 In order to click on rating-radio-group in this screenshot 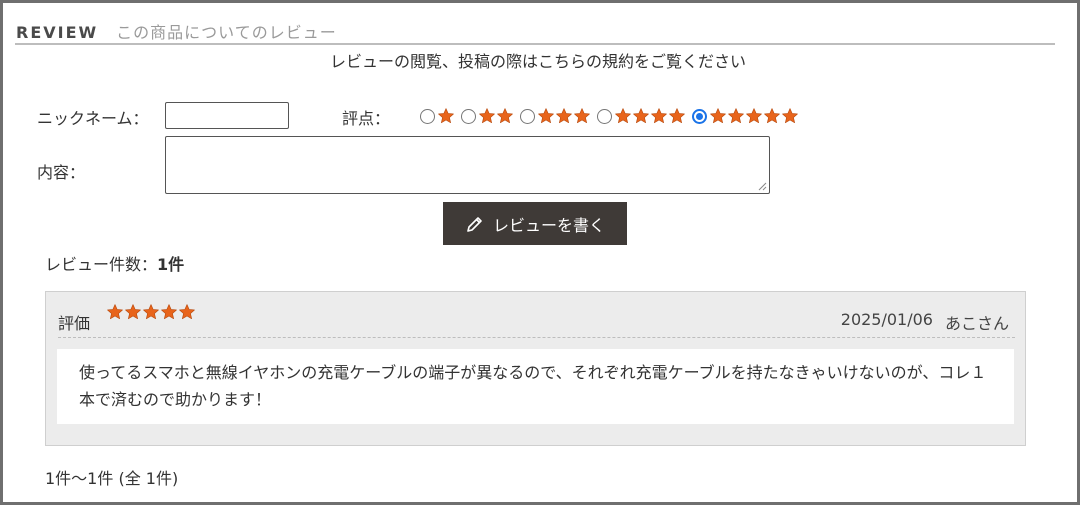, I will do `click(609, 116)`.